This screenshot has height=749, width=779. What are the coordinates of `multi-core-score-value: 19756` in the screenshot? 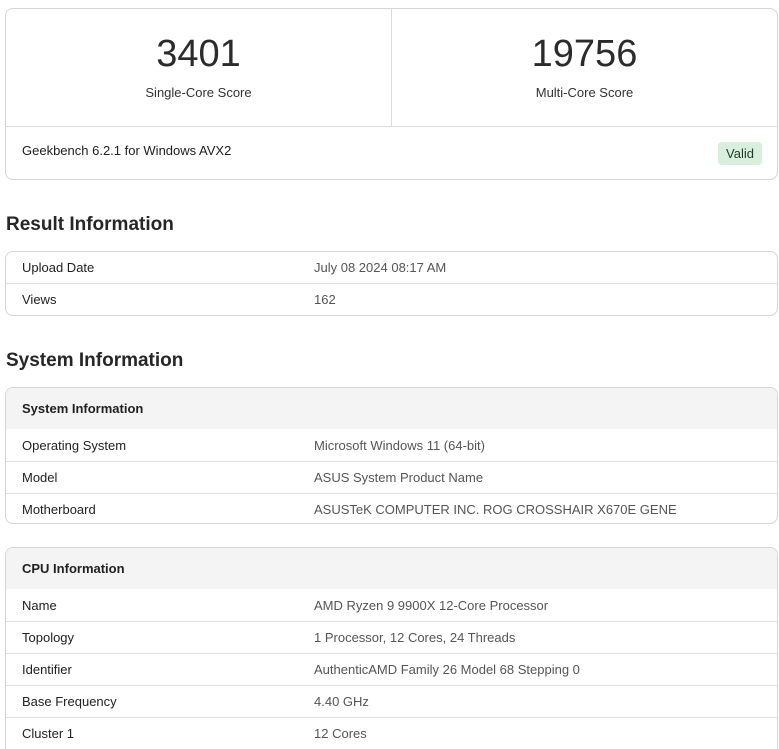 It's located at (584, 54).